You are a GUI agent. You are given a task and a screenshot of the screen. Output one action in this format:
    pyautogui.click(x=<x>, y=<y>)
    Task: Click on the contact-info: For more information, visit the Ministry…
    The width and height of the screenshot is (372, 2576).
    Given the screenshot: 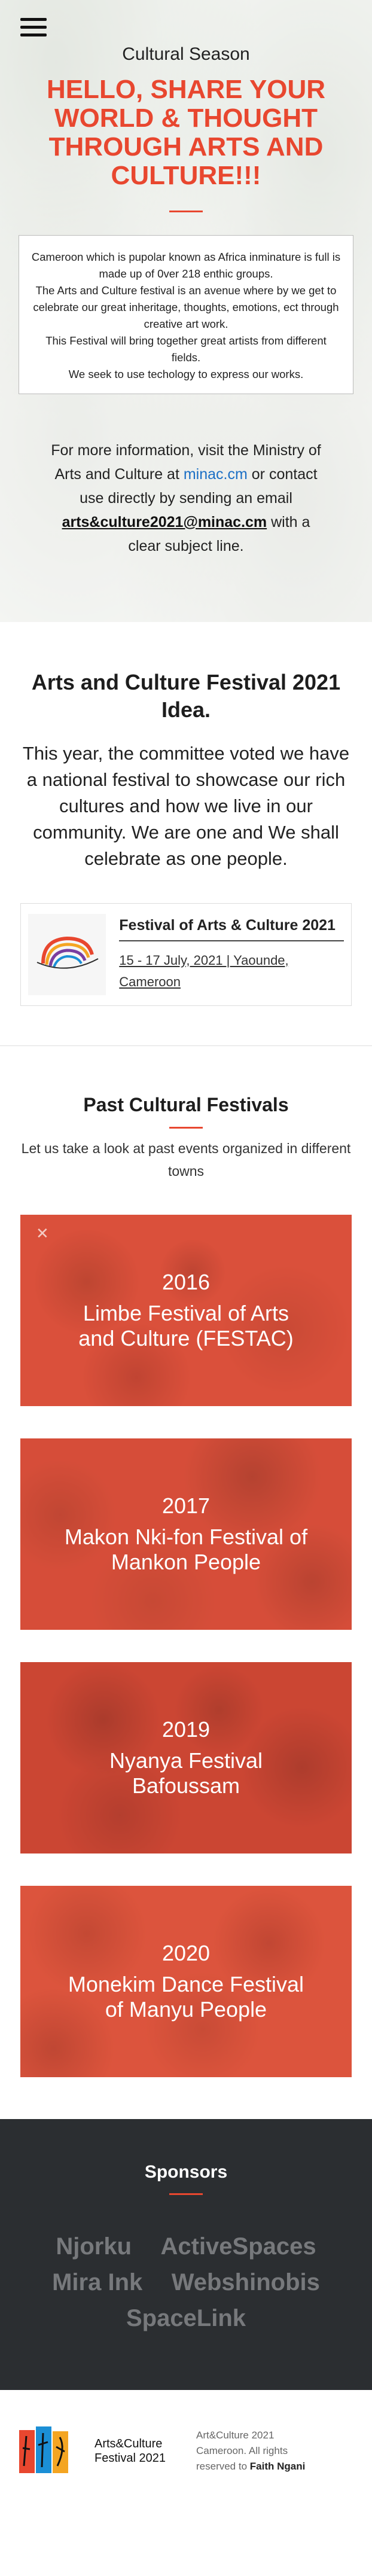 What is the action you would take?
    pyautogui.click(x=186, y=498)
    